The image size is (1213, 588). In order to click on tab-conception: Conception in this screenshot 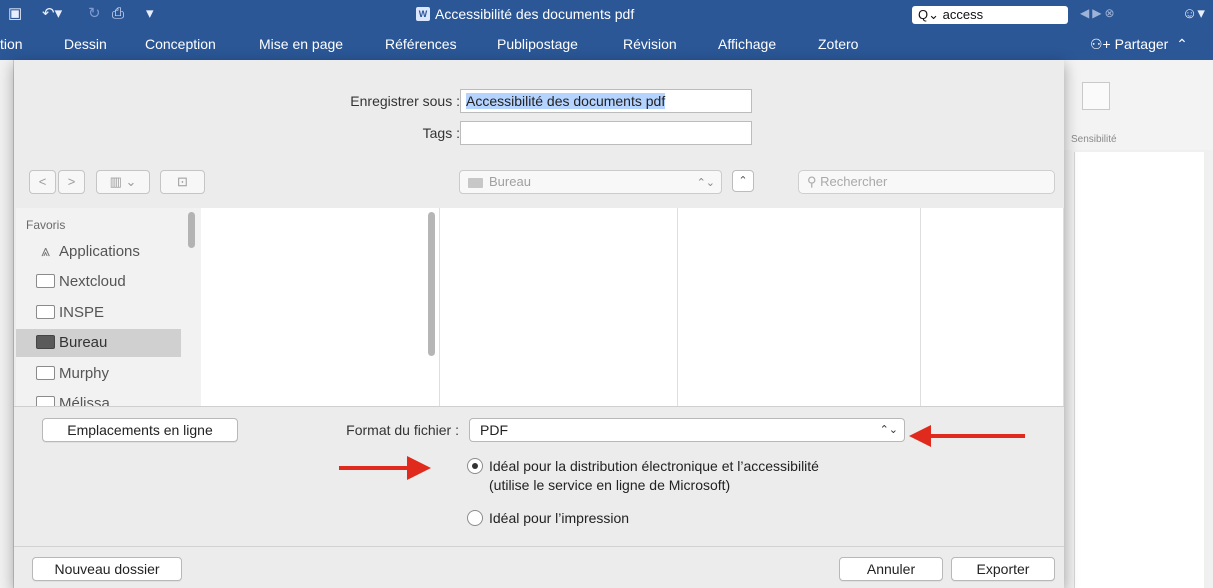, I will do `click(180, 44)`.